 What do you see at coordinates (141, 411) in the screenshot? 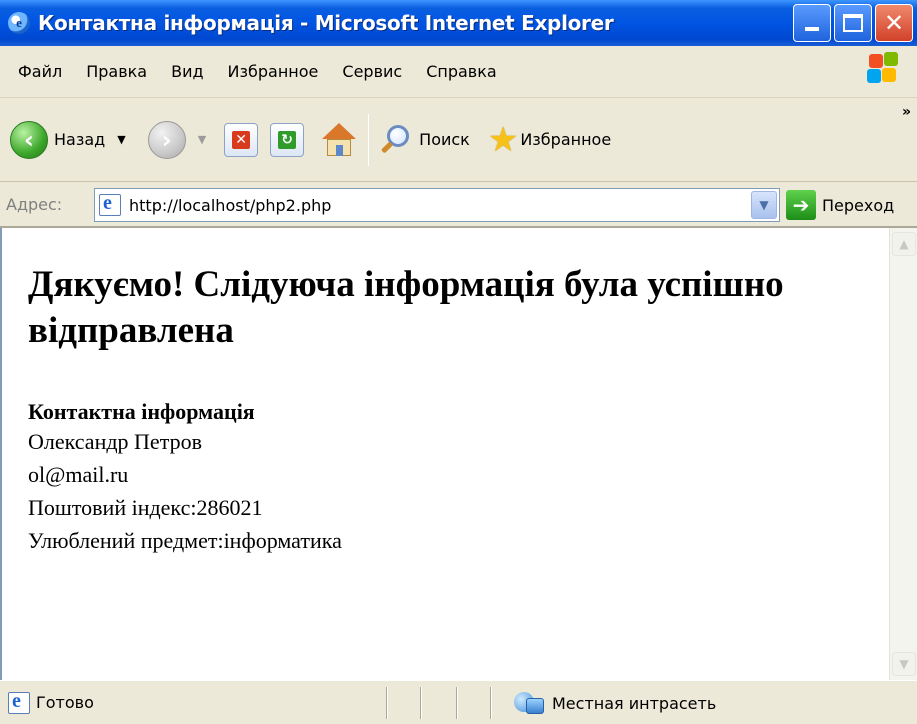
I see `section-title: Контактна інформація` at bounding box center [141, 411].